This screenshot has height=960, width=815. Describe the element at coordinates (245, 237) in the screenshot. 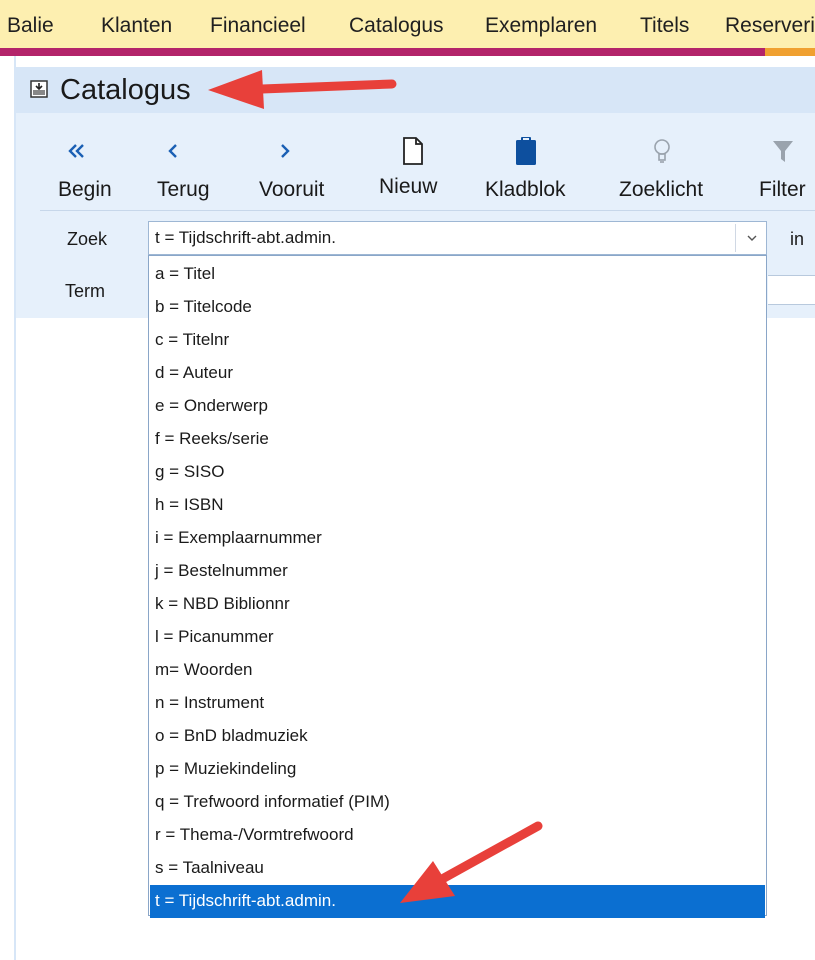

I see `search-field-value: t = Tijdschrift-abt.admin.` at that location.